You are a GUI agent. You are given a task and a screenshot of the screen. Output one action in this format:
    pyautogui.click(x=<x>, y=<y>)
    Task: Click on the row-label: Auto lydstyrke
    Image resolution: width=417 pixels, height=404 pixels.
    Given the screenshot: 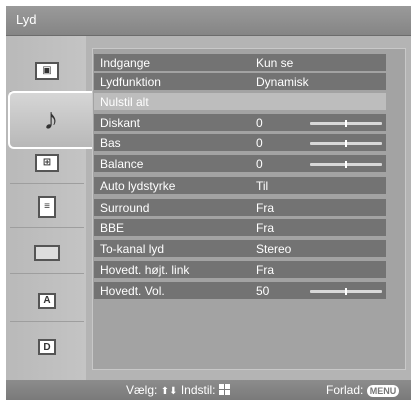 What is the action you would take?
    pyautogui.click(x=138, y=185)
    